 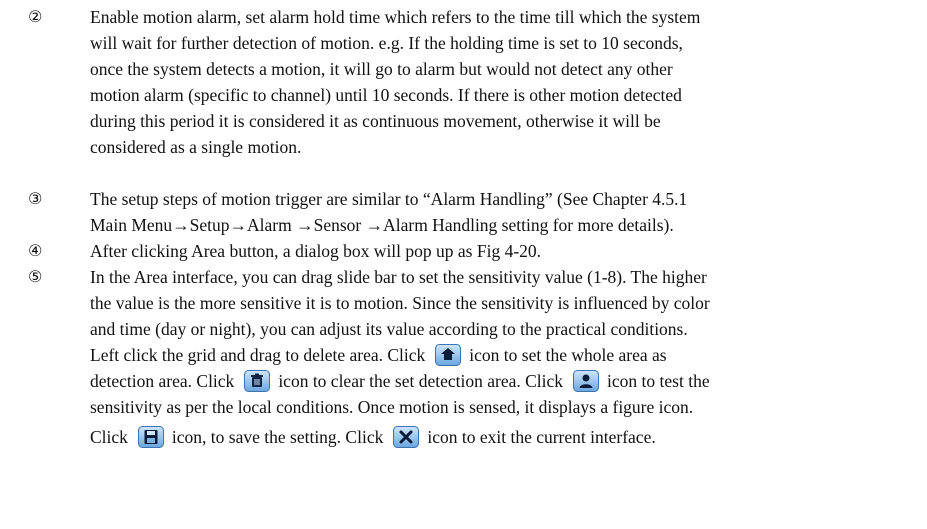 I want to click on text-segment: icon, to save the setting. Click, so click(x=277, y=437).